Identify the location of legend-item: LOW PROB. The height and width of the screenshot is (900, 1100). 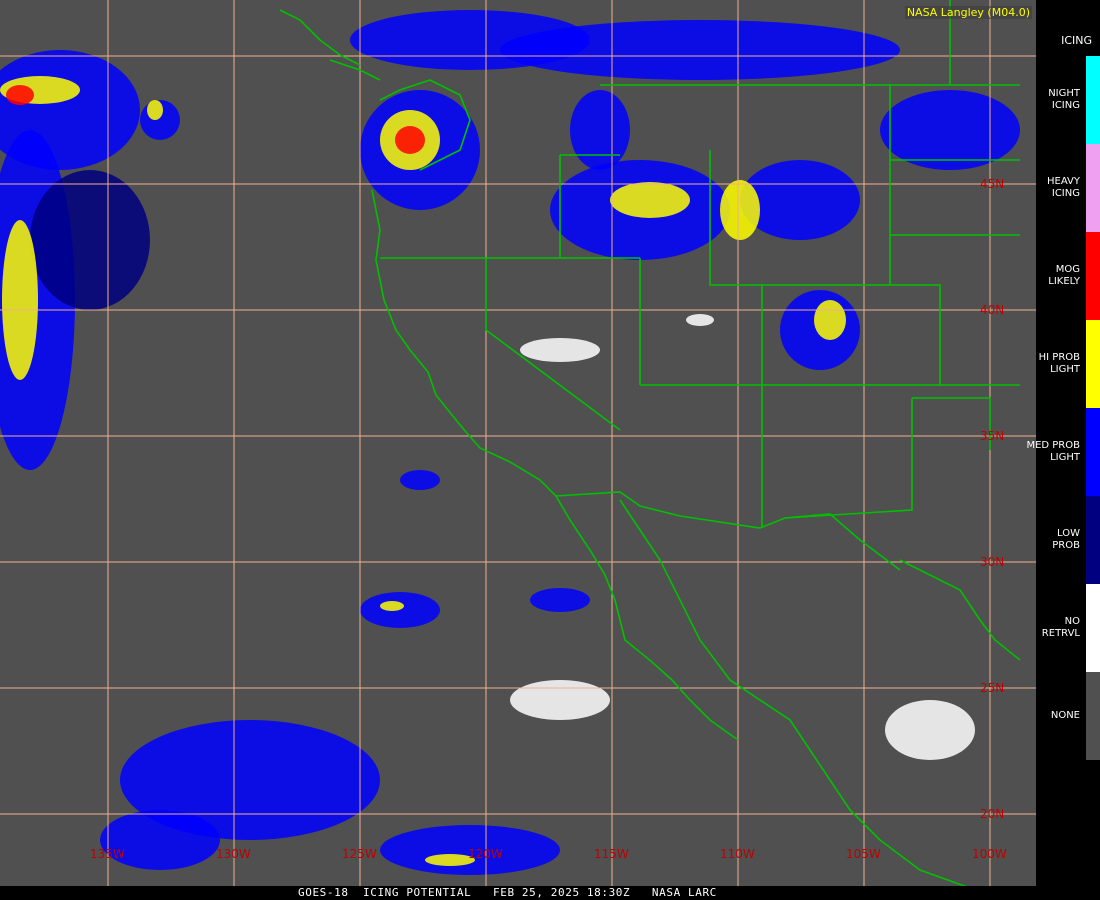
(1068, 540).